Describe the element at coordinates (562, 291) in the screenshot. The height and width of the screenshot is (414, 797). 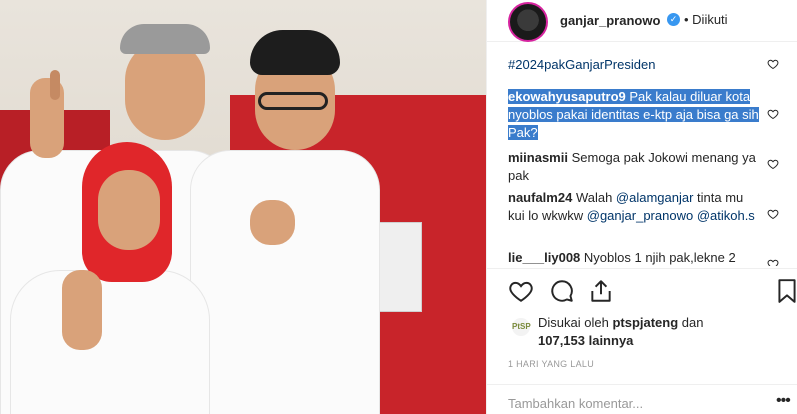
I see `comment-bubble-icon` at that location.